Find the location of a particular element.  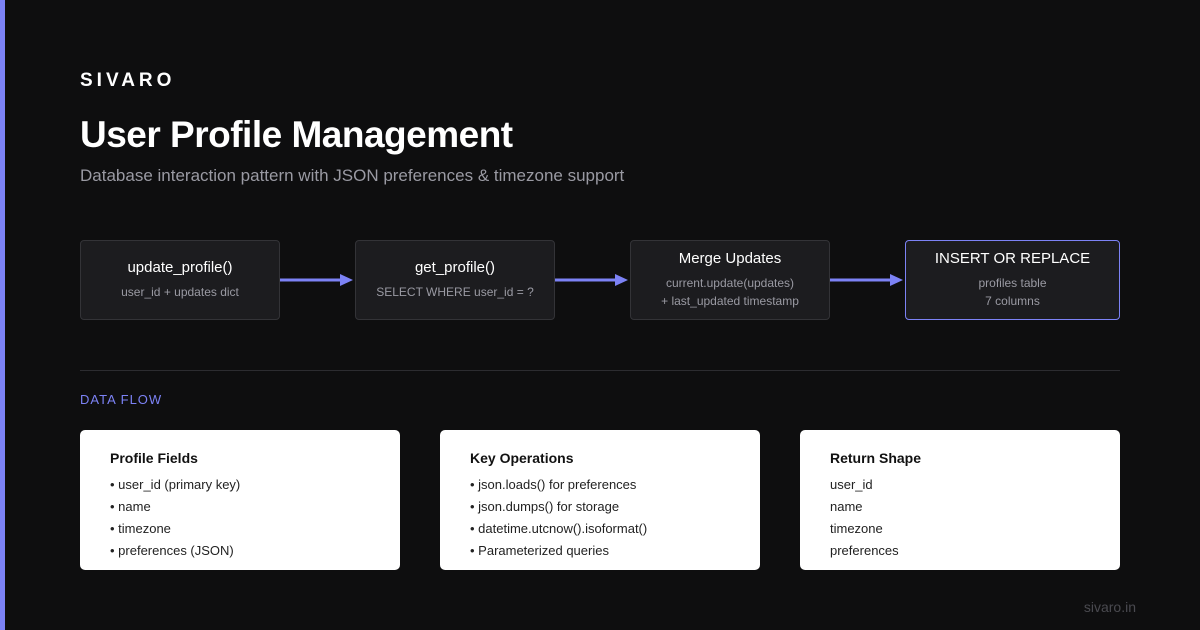

flow-step-title: update_profile() is located at coordinates (180, 267).